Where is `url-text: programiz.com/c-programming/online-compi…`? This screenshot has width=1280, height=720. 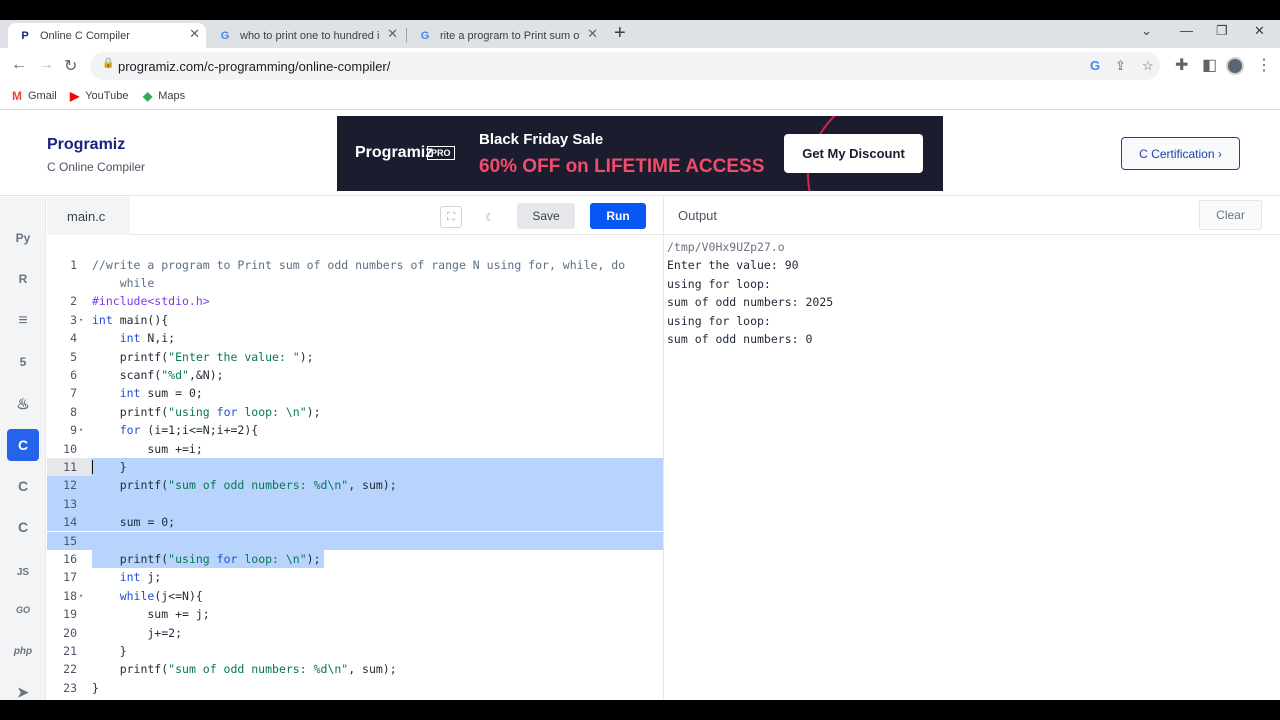 url-text: programiz.com/c-programming/online-compi… is located at coordinates (254, 66).